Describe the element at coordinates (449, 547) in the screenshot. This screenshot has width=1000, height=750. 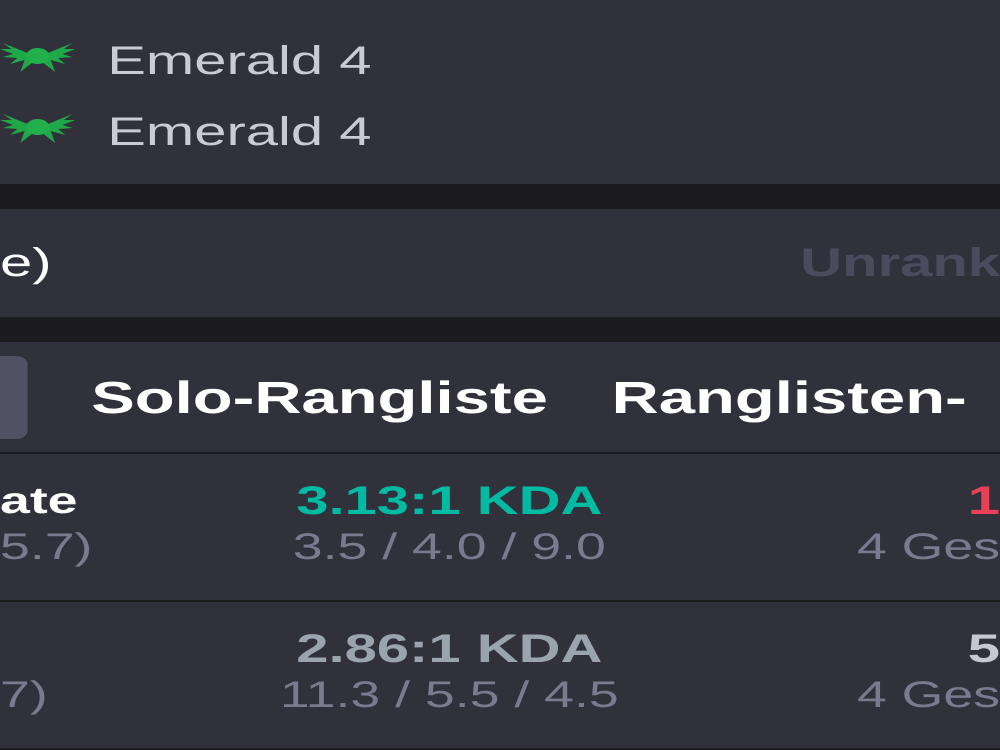
I see `kda-average: 3.5 / 4.0 / 9.0` at that location.